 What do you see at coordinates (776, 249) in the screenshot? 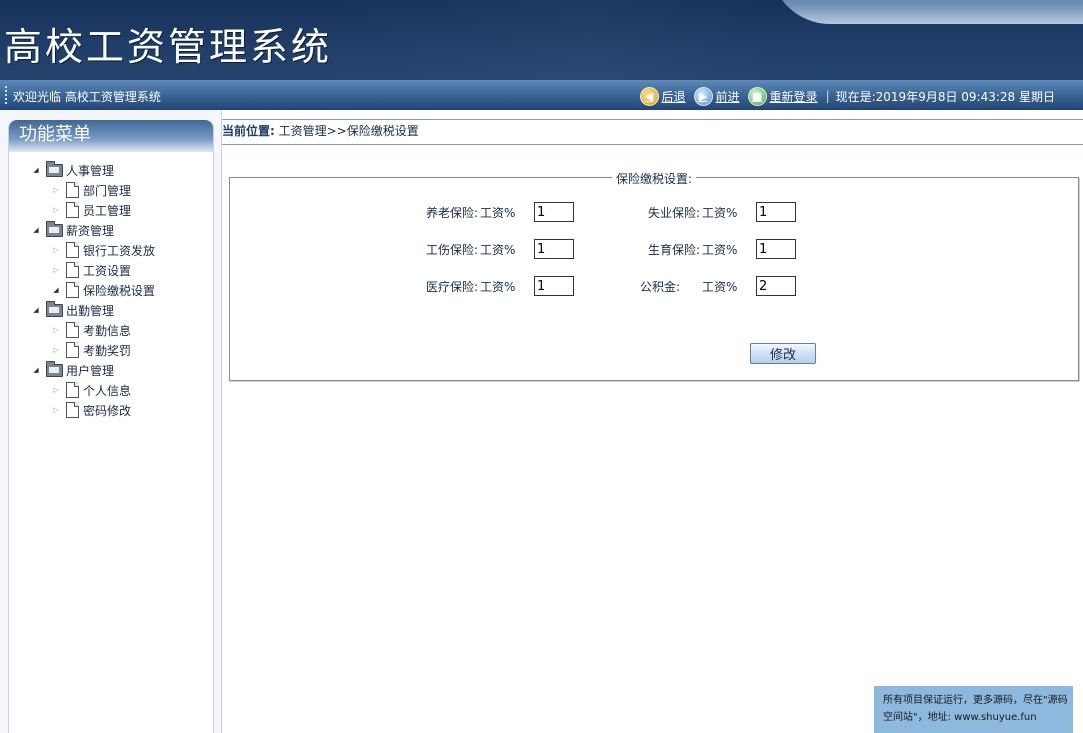
I see `maternity-input` at bounding box center [776, 249].